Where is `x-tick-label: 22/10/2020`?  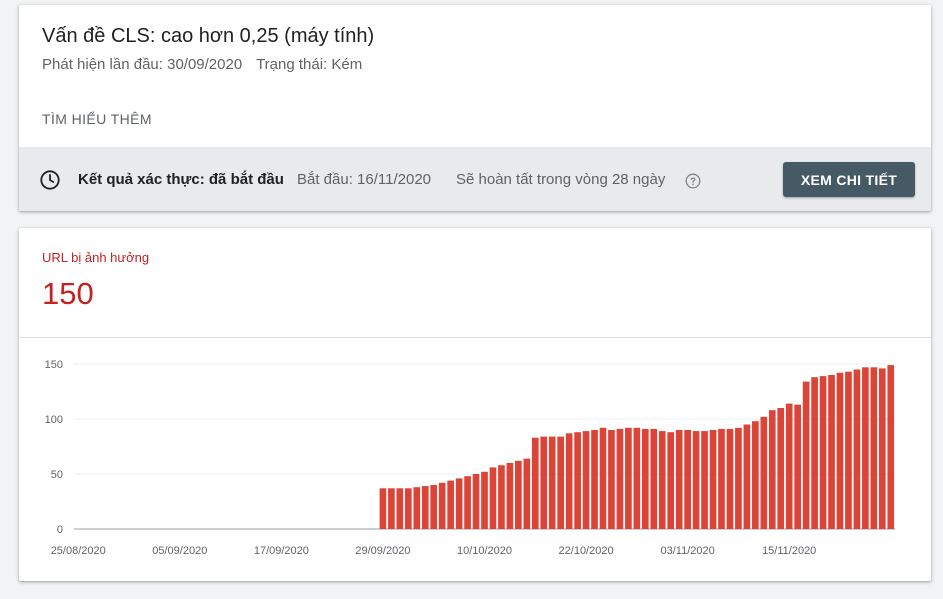 x-tick-label: 22/10/2020 is located at coordinates (586, 551).